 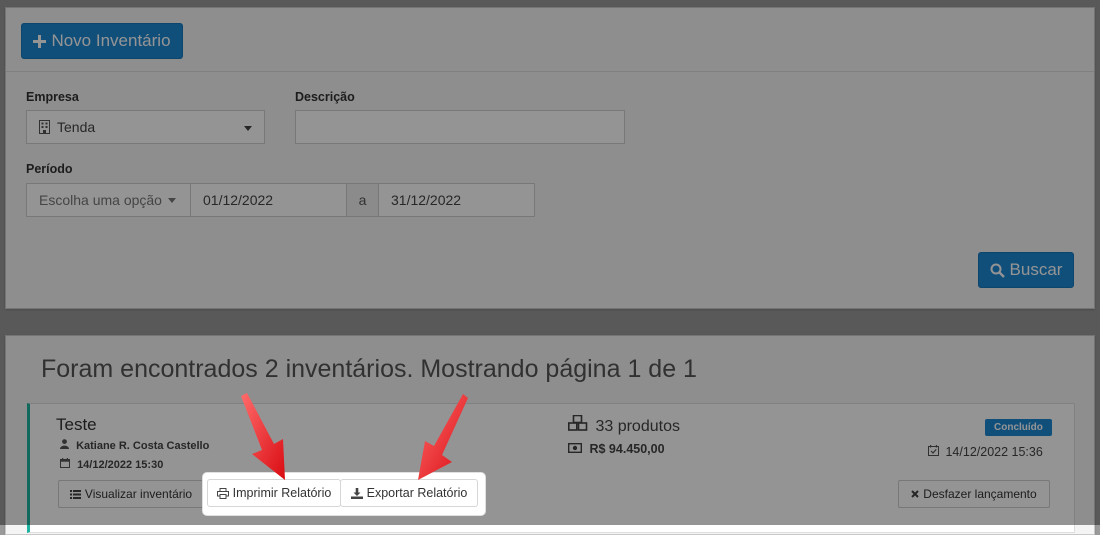 What do you see at coordinates (76, 424) in the screenshot?
I see `inventory-title: Teste` at bounding box center [76, 424].